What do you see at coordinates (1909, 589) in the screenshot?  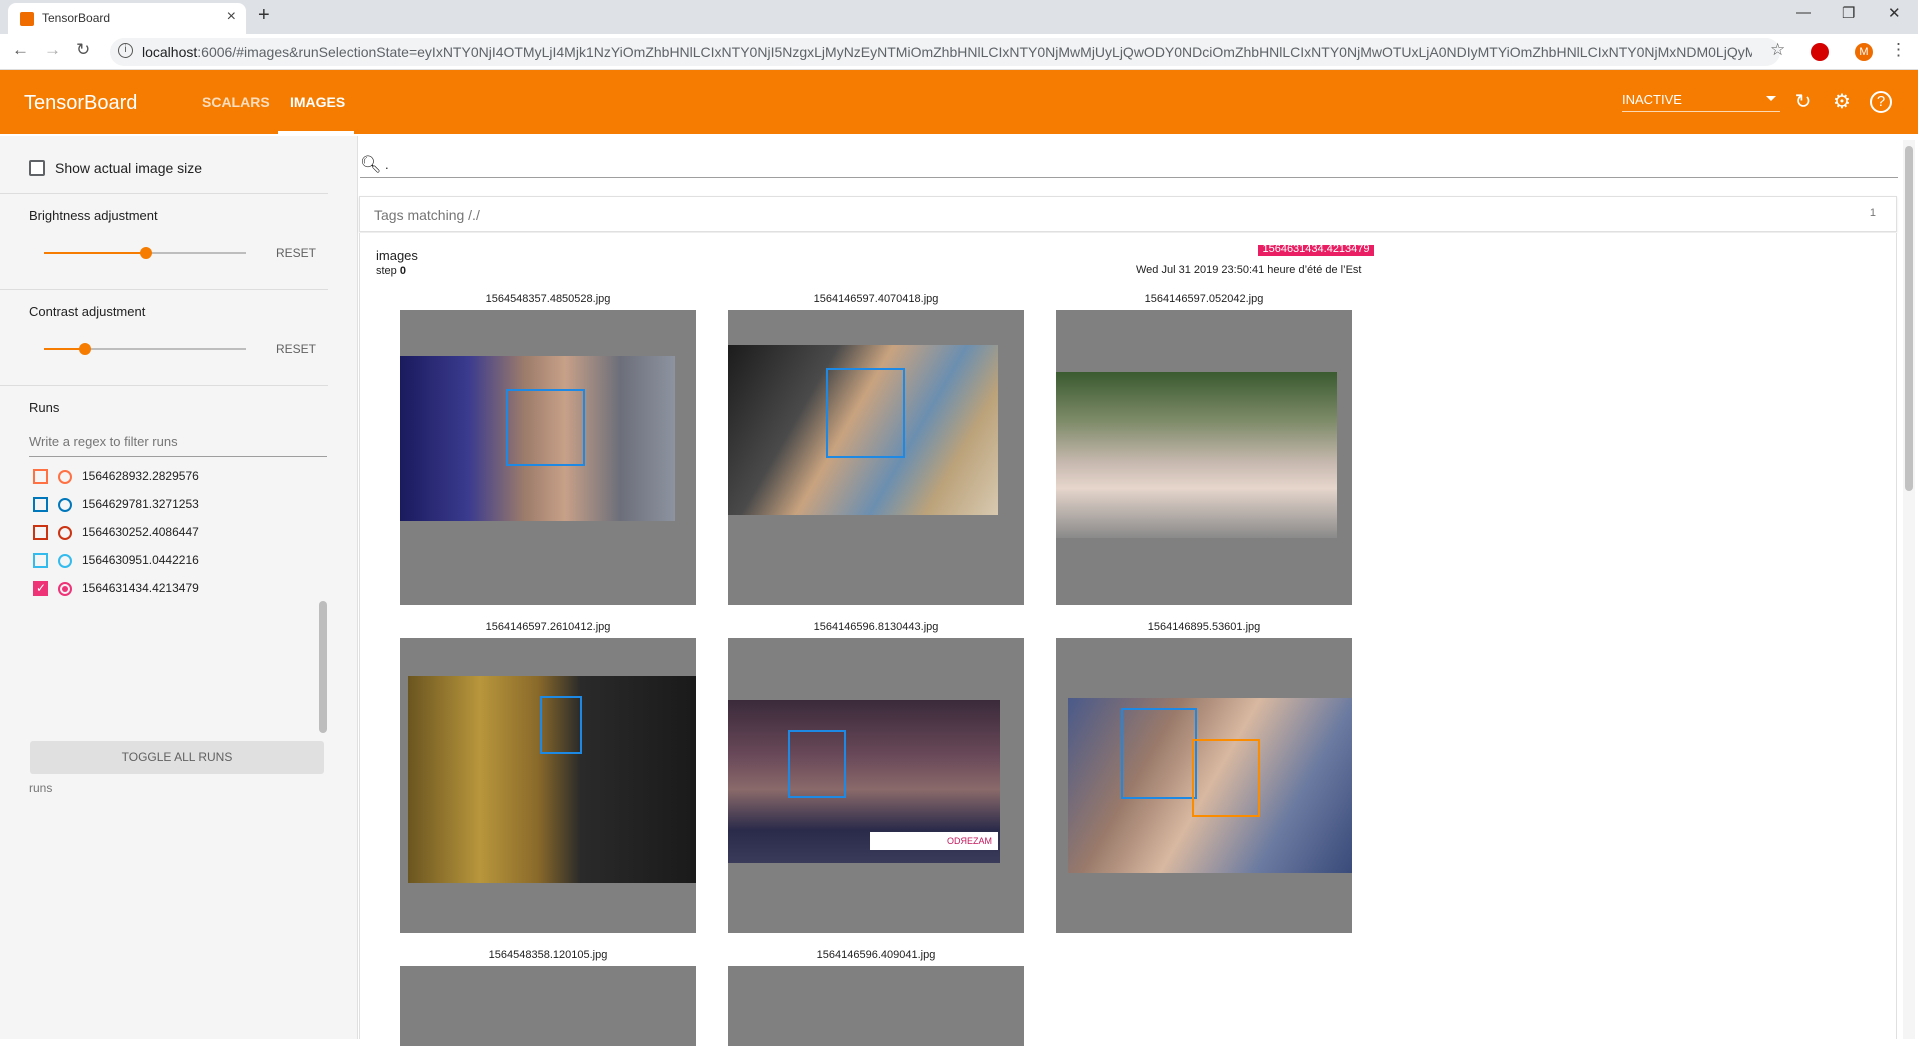 I see `main-scrollbar` at bounding box center [1909, 589].